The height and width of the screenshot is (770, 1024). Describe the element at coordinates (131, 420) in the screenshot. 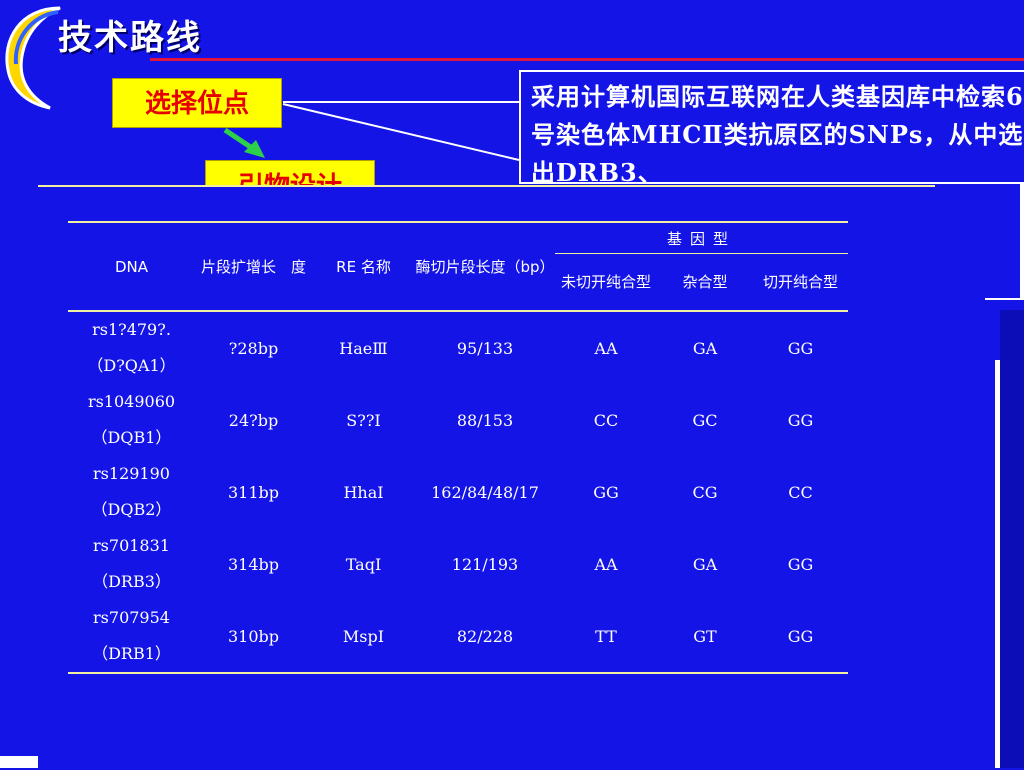

I see `dna-cell: rs1049060 （DQB1）` at that location.